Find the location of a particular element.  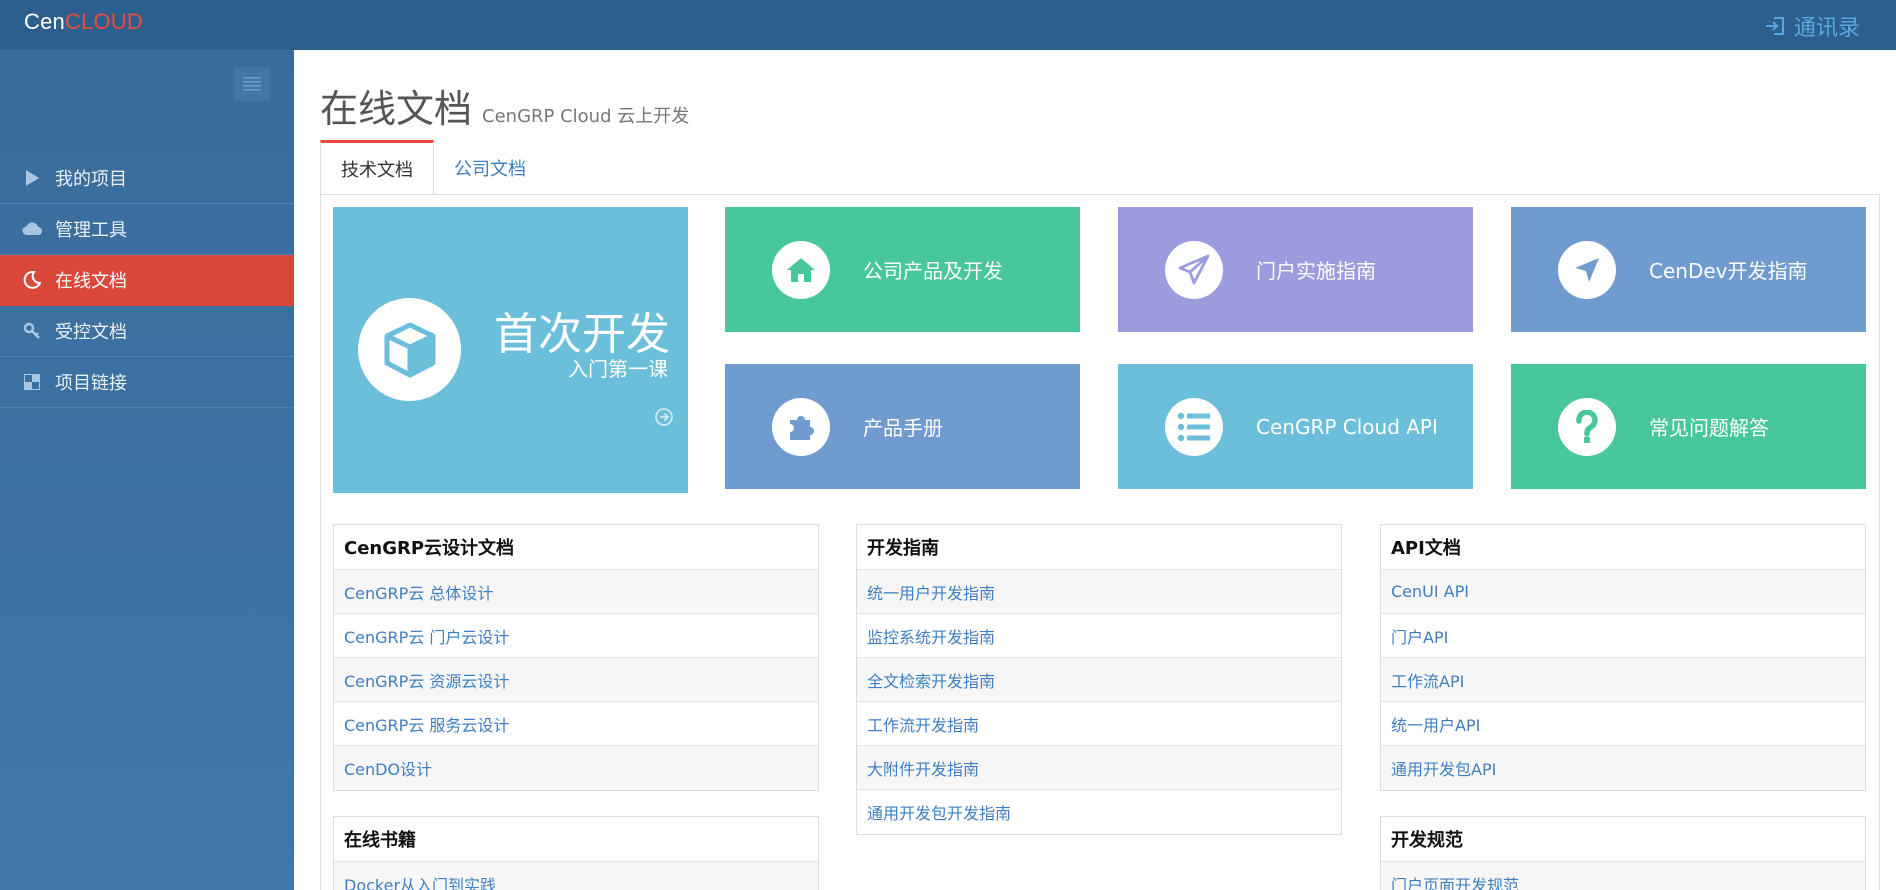

page-header: 在线文档 CenGRP Cloud 云上开发 is located at coordinates (504, 105).